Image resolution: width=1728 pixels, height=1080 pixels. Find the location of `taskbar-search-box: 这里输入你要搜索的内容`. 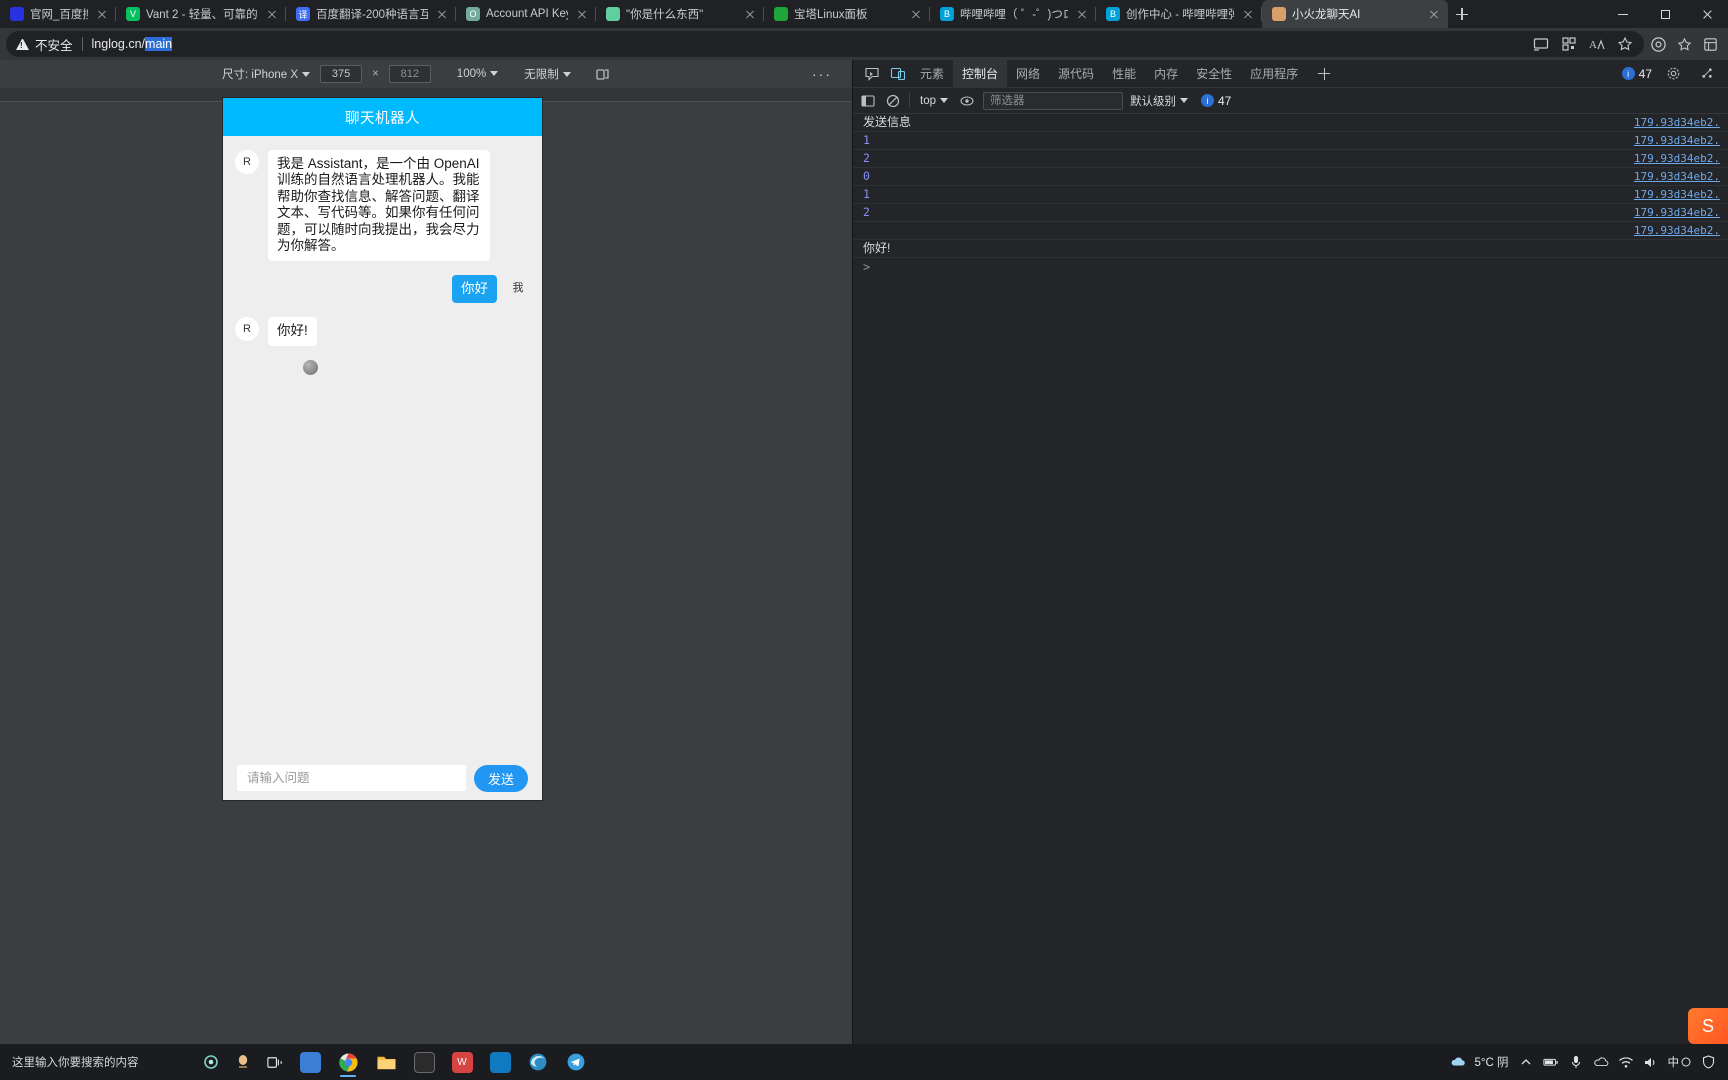

taskbar-search-box: 这里输入你要搜索的内容 is located at coordinates (99, 1062).